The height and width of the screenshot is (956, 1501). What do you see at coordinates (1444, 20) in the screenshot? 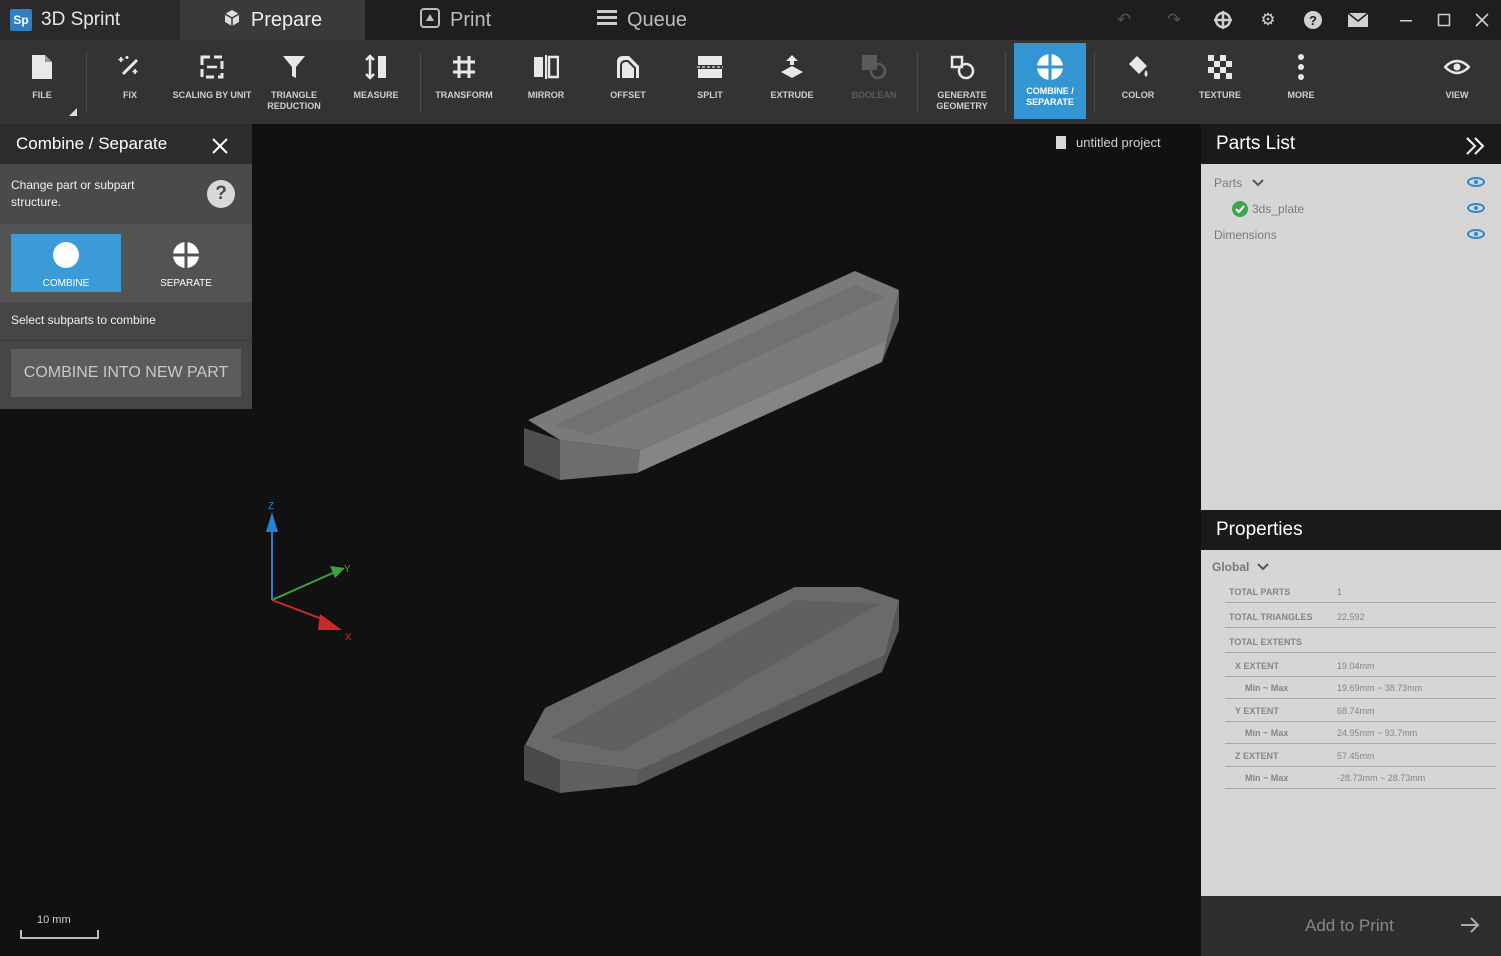
I see `maximize-icon` at bounding box center [1444, 20].